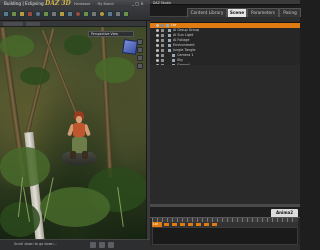 This screenshot has width=320, height=250. What do you see at coordinates (54, 13) in the screenshot?
I see `grid-icon` at bounding box center [54, 13].